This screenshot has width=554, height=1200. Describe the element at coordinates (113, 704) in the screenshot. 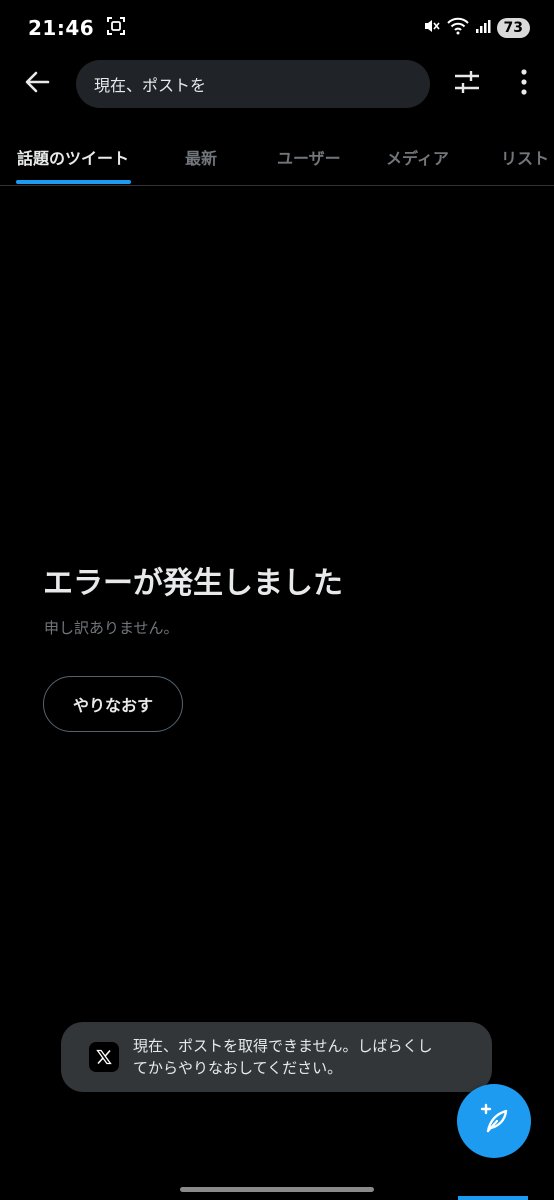

I see `retry-button: やりなおす` at that location.